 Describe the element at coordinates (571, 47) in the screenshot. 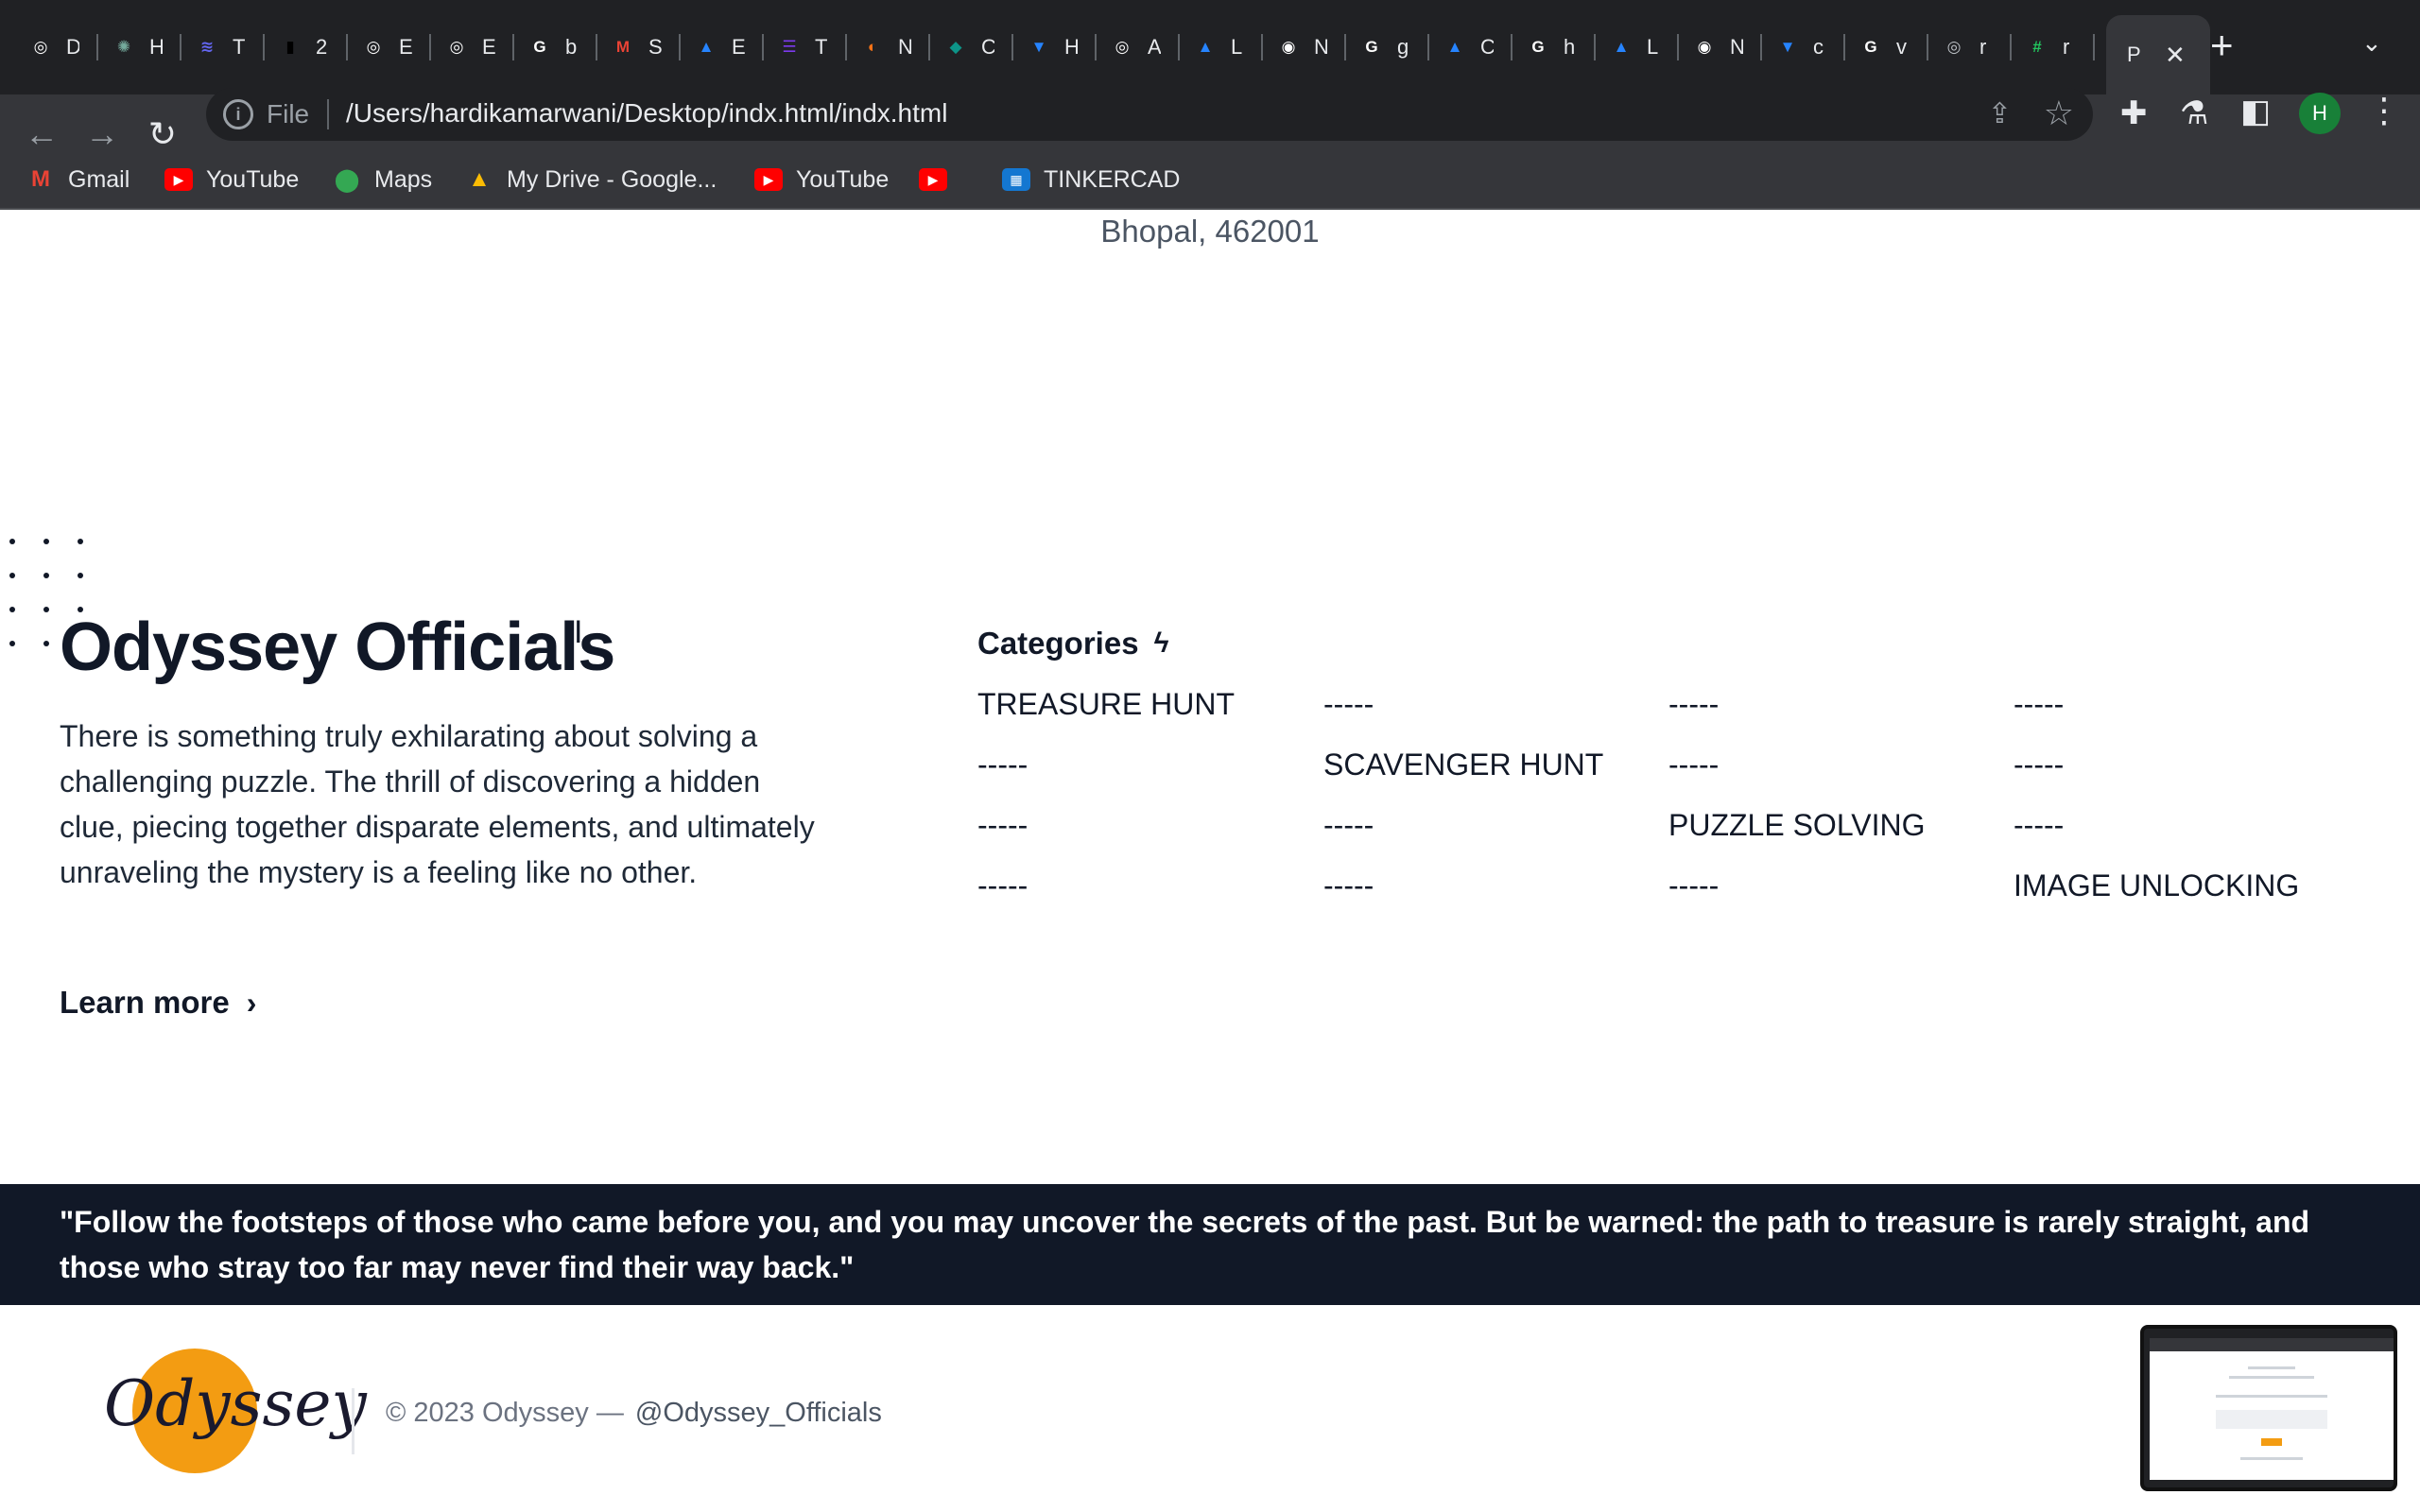

I see `tab-title: b` at that location.